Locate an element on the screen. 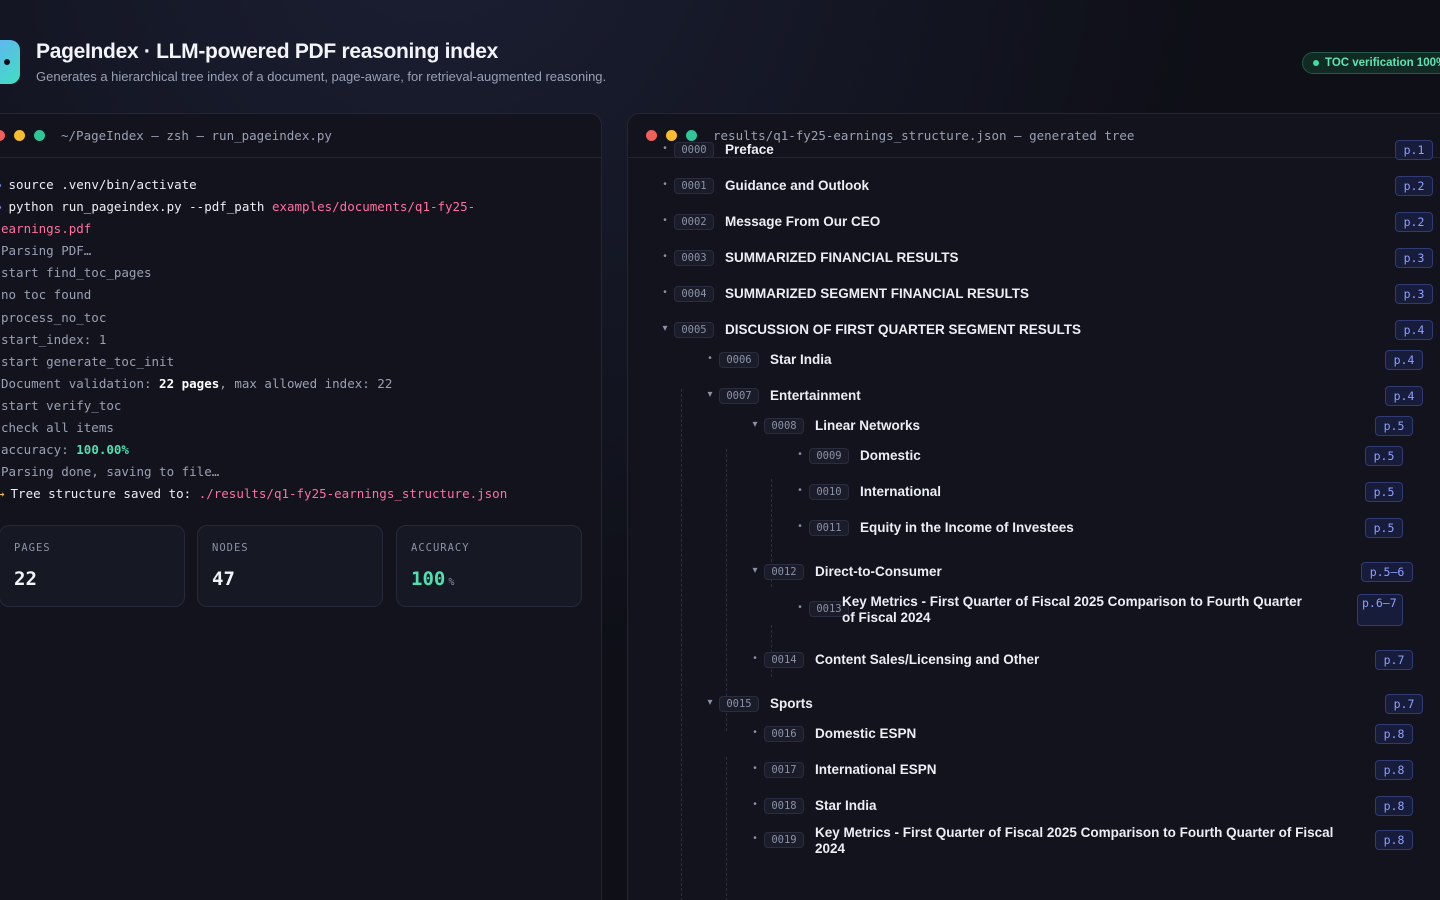 Image resolution: width=1440 pixels, height=900 pixels. tree-node: • 0018 Star India p.8 is located at coordinates (1080, 806).